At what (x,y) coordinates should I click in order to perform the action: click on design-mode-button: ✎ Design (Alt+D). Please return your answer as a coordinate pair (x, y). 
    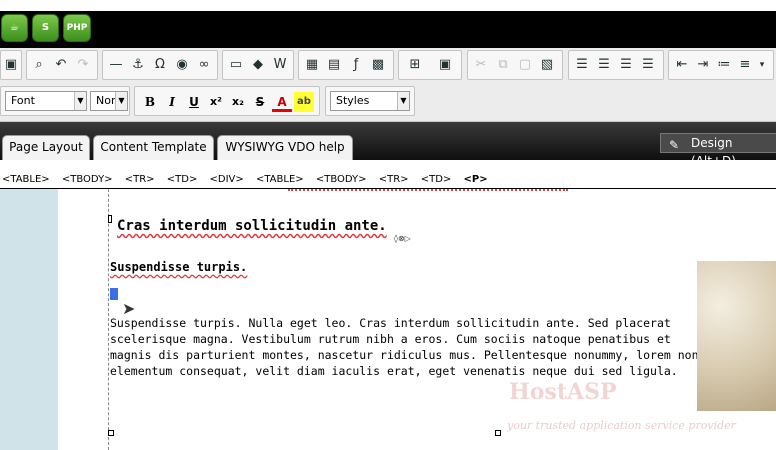
    Looking at the image, I should click on (718, 150).